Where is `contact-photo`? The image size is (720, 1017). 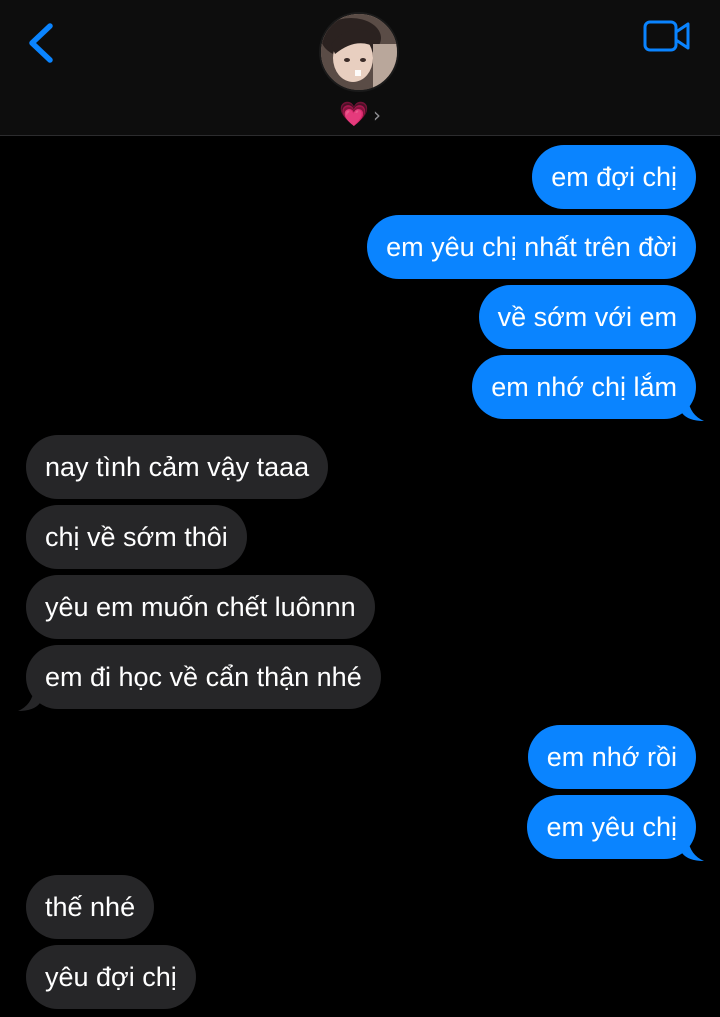 contact-photo is located at coordinates (359, 52).